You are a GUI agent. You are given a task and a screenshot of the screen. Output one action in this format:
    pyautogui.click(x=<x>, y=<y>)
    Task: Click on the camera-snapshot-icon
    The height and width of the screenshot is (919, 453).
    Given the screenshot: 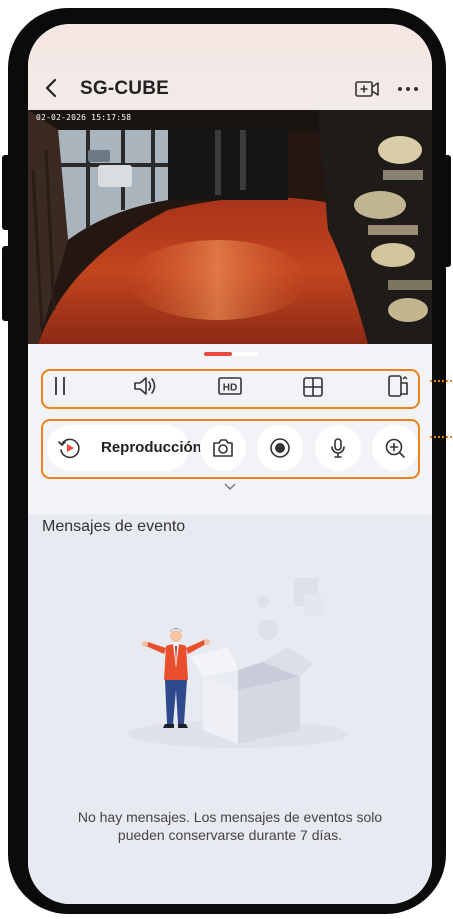 What is the action you would take?
    pyautogui.click(x=223, y=448)
    